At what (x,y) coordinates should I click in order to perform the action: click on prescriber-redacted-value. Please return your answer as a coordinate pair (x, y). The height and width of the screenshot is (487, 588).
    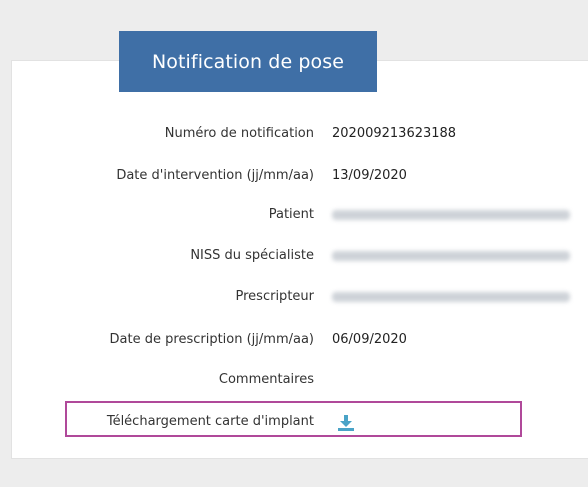
    Looking at the image, I should click on (451, 297).